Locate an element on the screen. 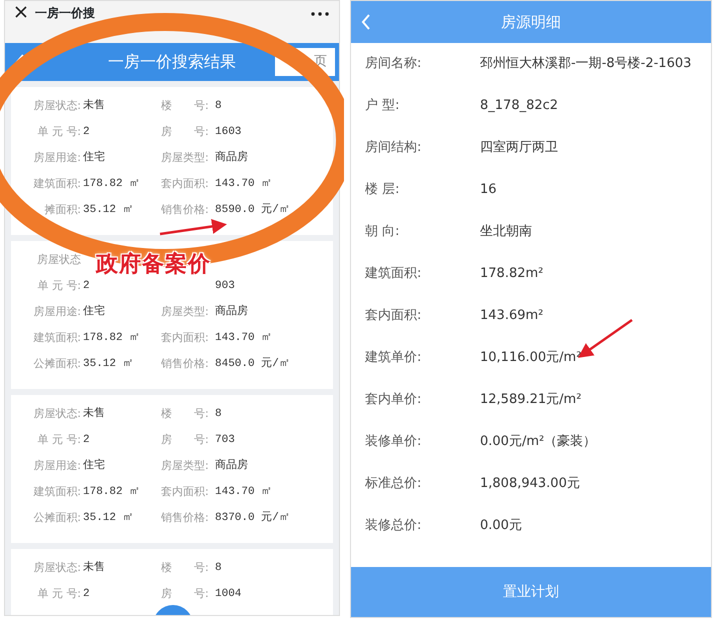 The height and width of the screenshot is (621, 715). field-label: 装修单价: is located at coordinates (393, 442).